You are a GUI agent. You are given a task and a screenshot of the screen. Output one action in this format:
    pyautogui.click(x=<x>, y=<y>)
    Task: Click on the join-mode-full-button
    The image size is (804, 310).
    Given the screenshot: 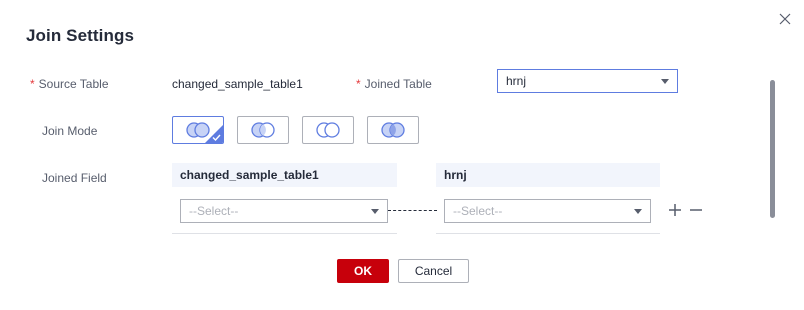 What is the action you would take?
    pyautogui.click(x=393, y=130)
    